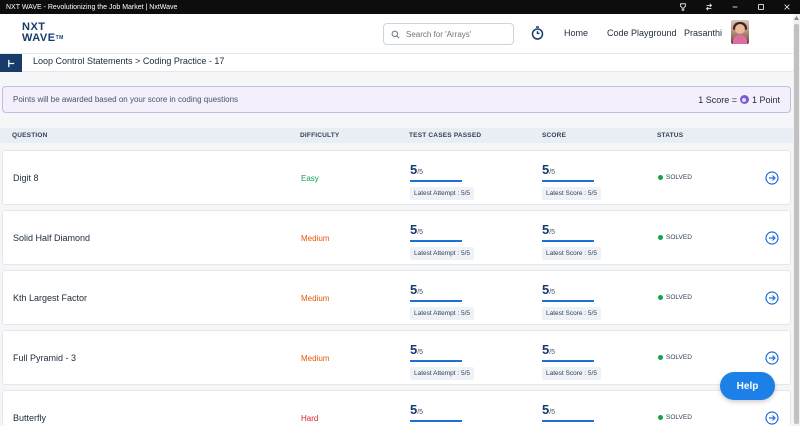  I want to click on avatar, so click(740, 32).